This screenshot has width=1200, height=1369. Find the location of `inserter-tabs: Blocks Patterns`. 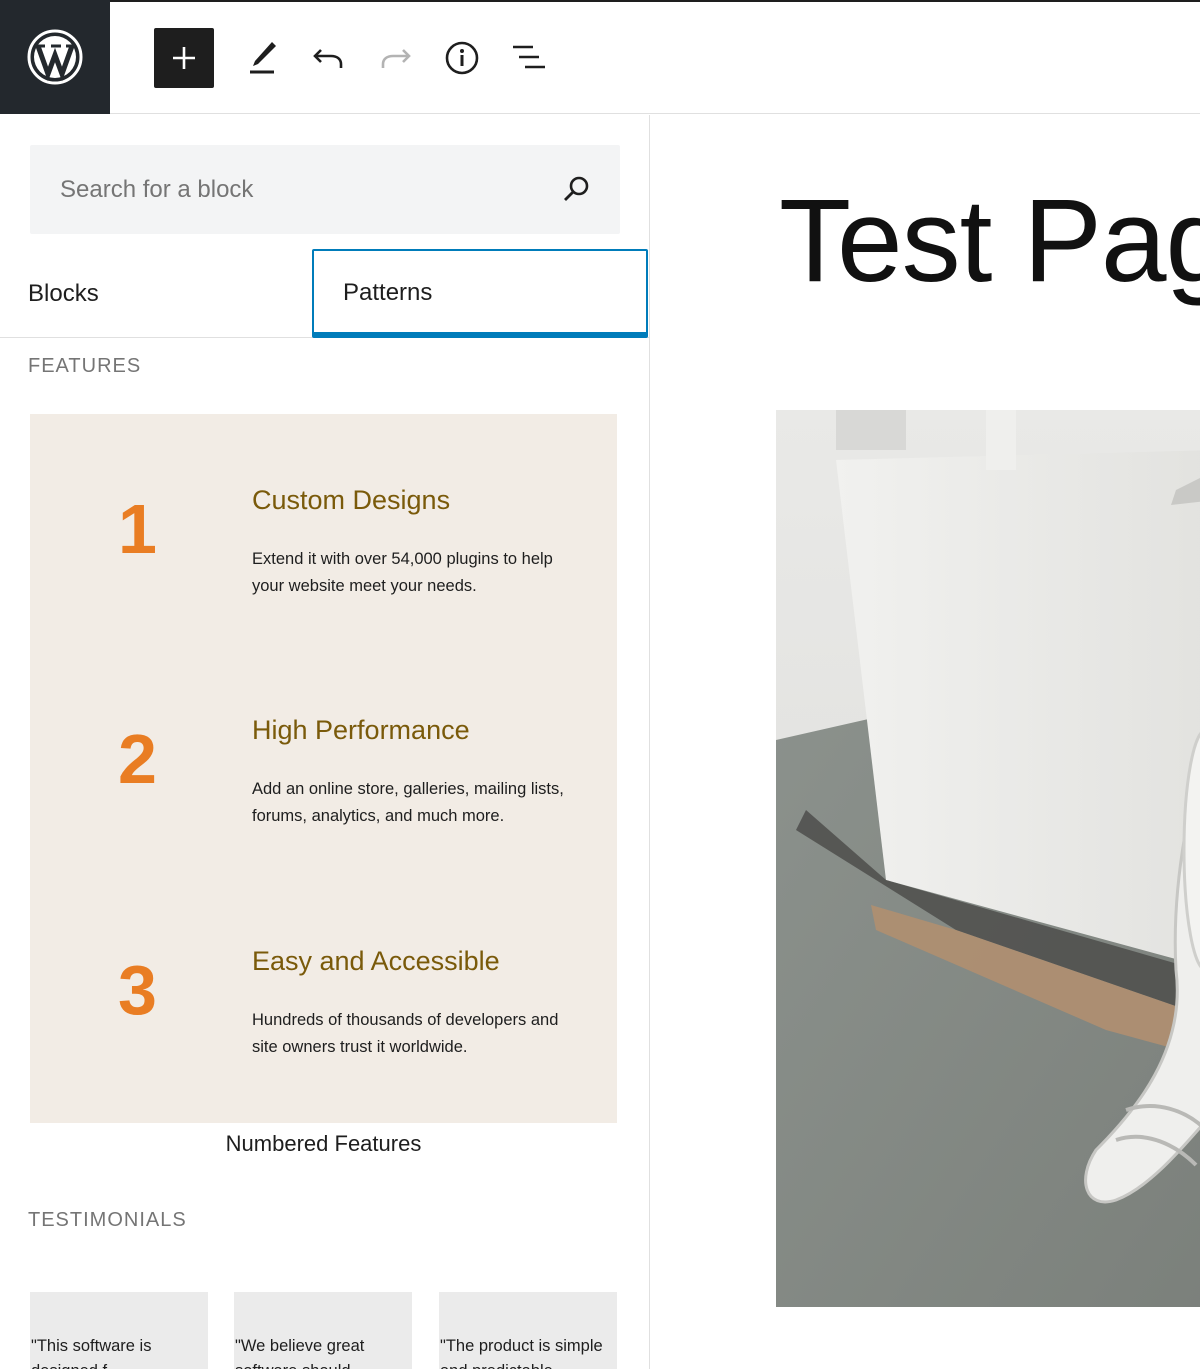

inserter-tabs: Blocks Patterns is located at coordinates (324, 293).